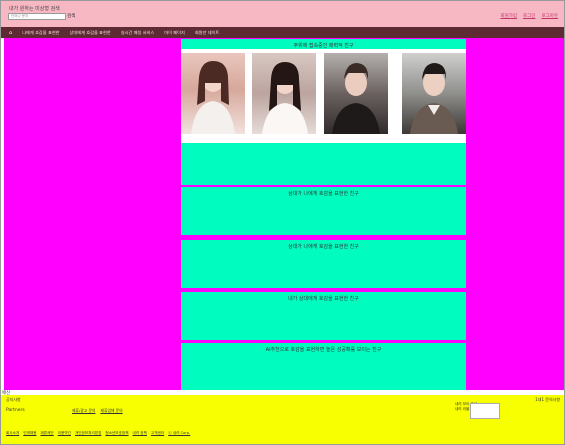  Describe the element at coordinates (323, 211) in the screenshot. I see `received-likes-section: 상대가 나에게 호감을 표현한 친구` at that location.